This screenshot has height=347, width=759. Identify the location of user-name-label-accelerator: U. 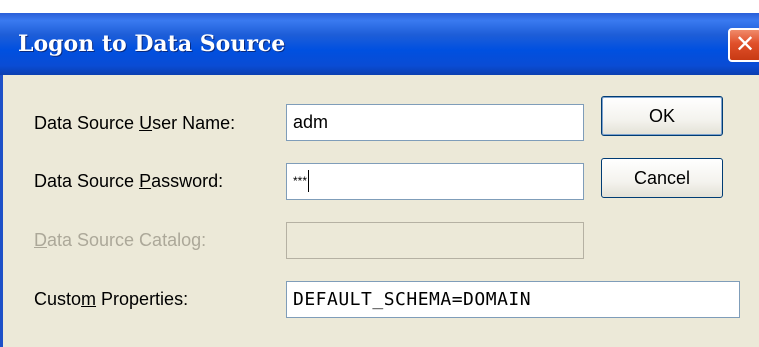
(146, 123).